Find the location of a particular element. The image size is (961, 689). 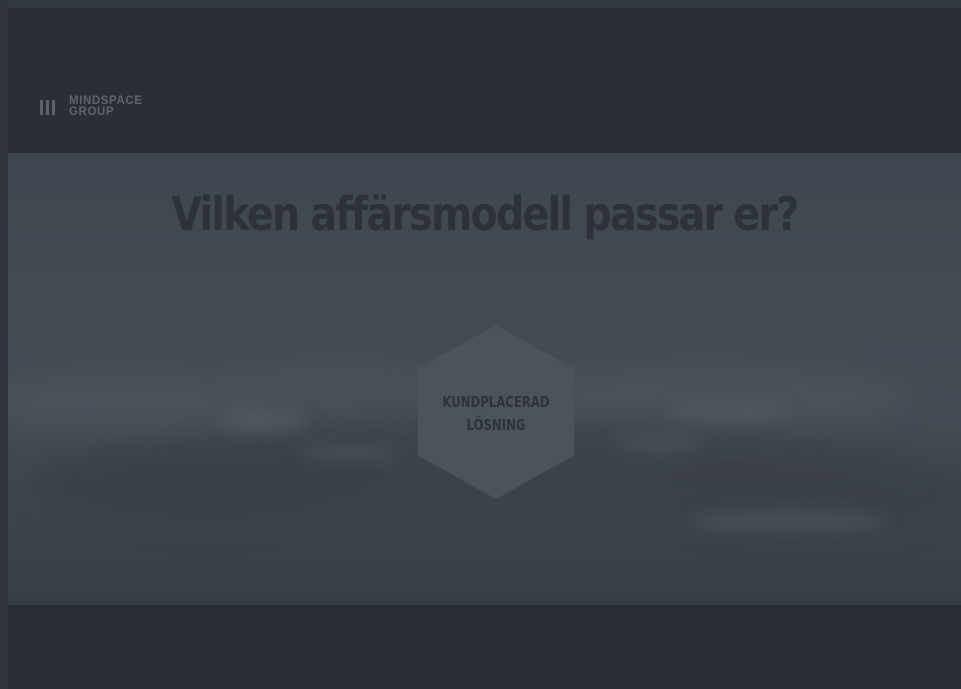

site-logo: MINDSPACE GROUP is located at coordinates (91, 106).